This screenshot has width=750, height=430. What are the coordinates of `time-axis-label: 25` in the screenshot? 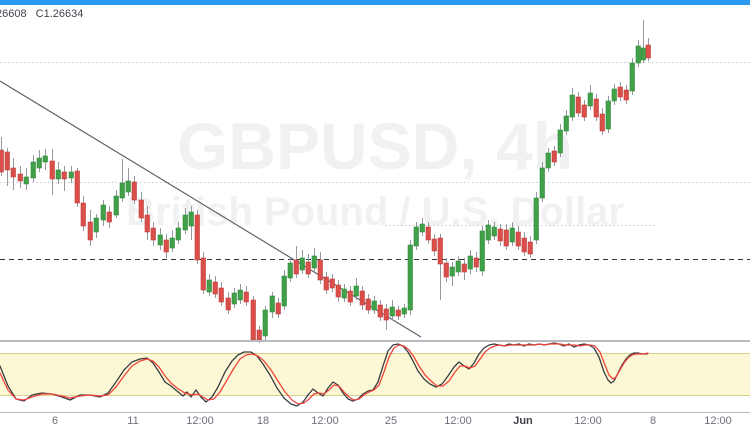 It's located at (391, 421).